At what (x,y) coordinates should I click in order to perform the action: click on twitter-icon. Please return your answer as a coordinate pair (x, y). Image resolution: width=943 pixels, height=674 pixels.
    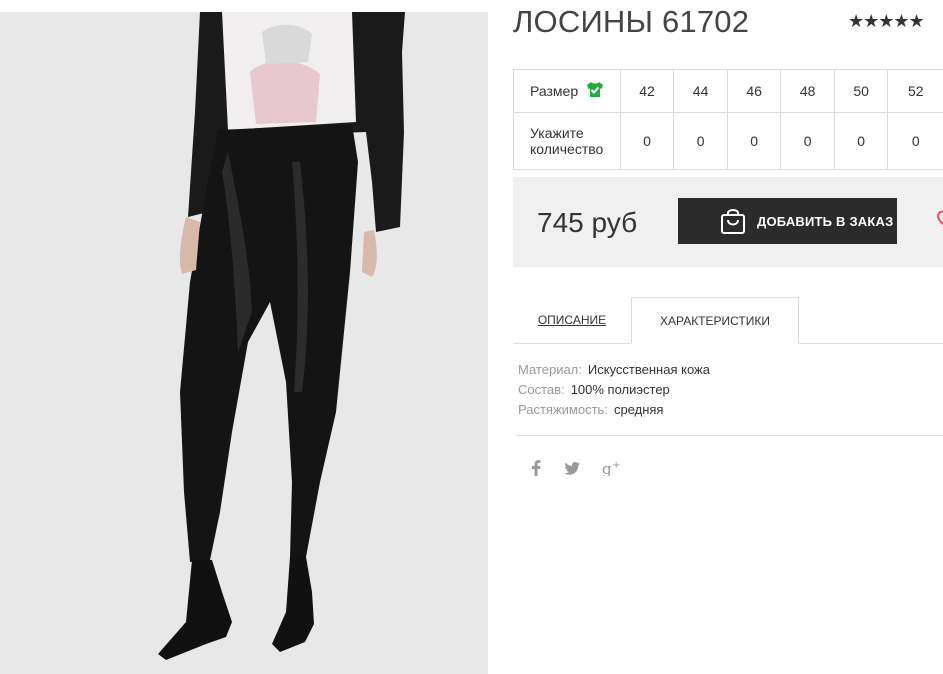
    Looking at the image, I should click on (572, 470).